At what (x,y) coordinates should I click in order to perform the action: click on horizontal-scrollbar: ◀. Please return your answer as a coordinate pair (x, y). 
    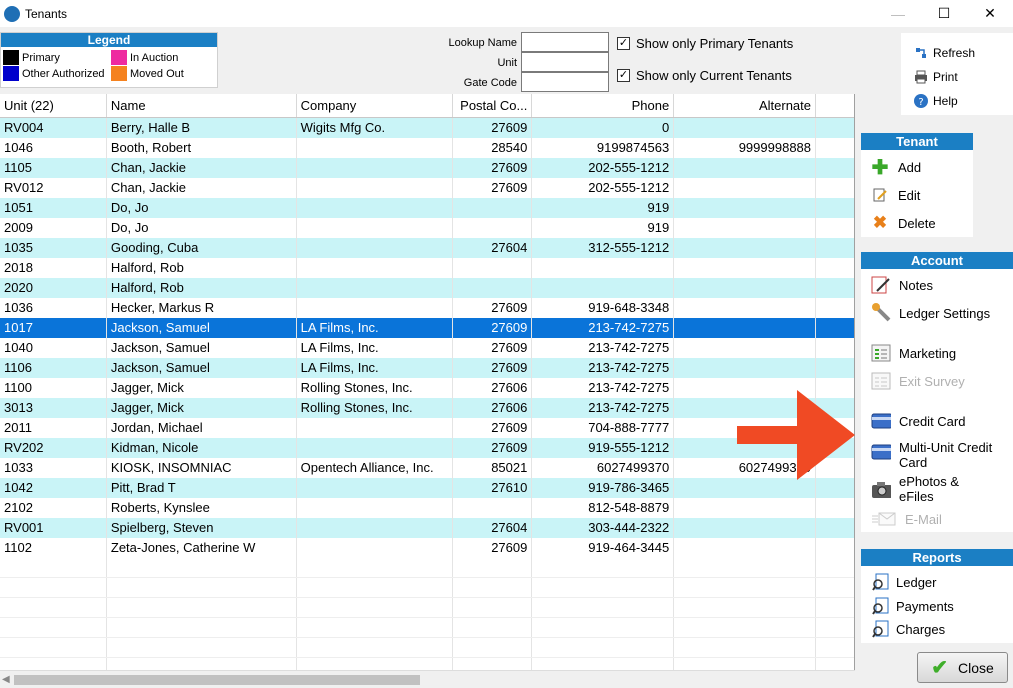
    Looking at the image, I should click on (427, 679).